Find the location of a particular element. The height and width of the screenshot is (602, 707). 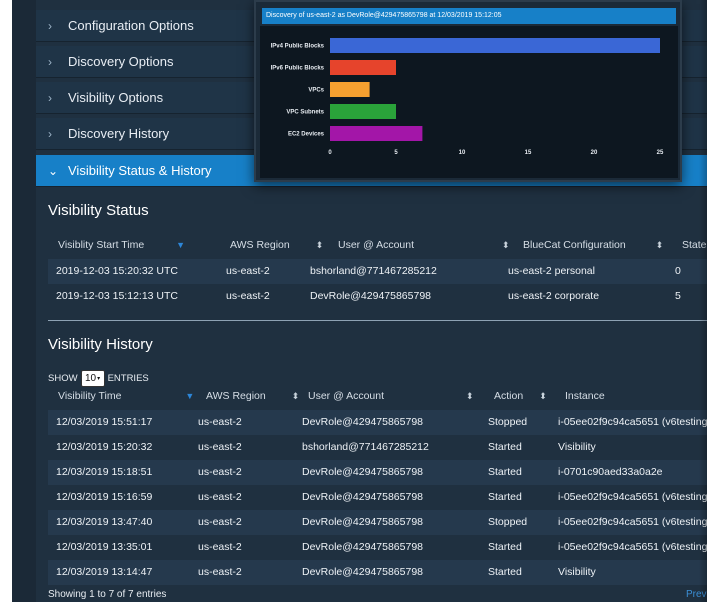

chevron-down-icon: ⌄ is located at coordinates (53, 170).